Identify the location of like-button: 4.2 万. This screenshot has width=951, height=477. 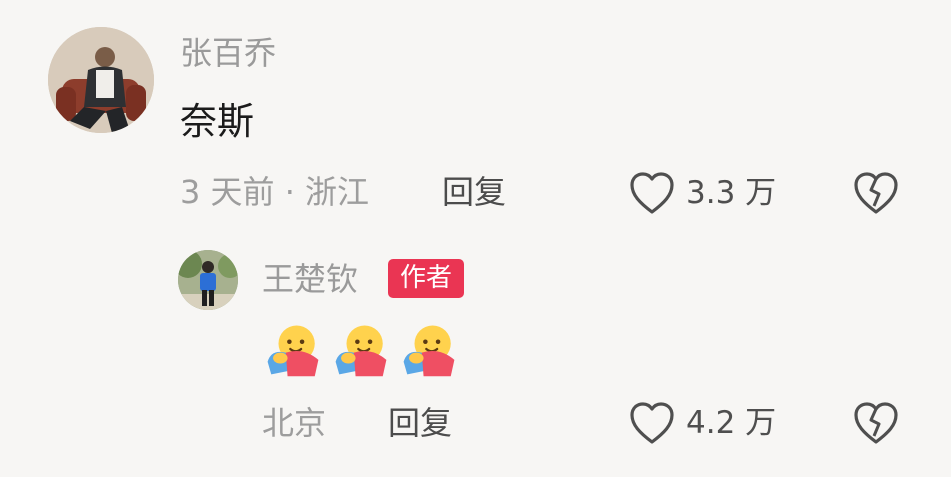
(702, 423).